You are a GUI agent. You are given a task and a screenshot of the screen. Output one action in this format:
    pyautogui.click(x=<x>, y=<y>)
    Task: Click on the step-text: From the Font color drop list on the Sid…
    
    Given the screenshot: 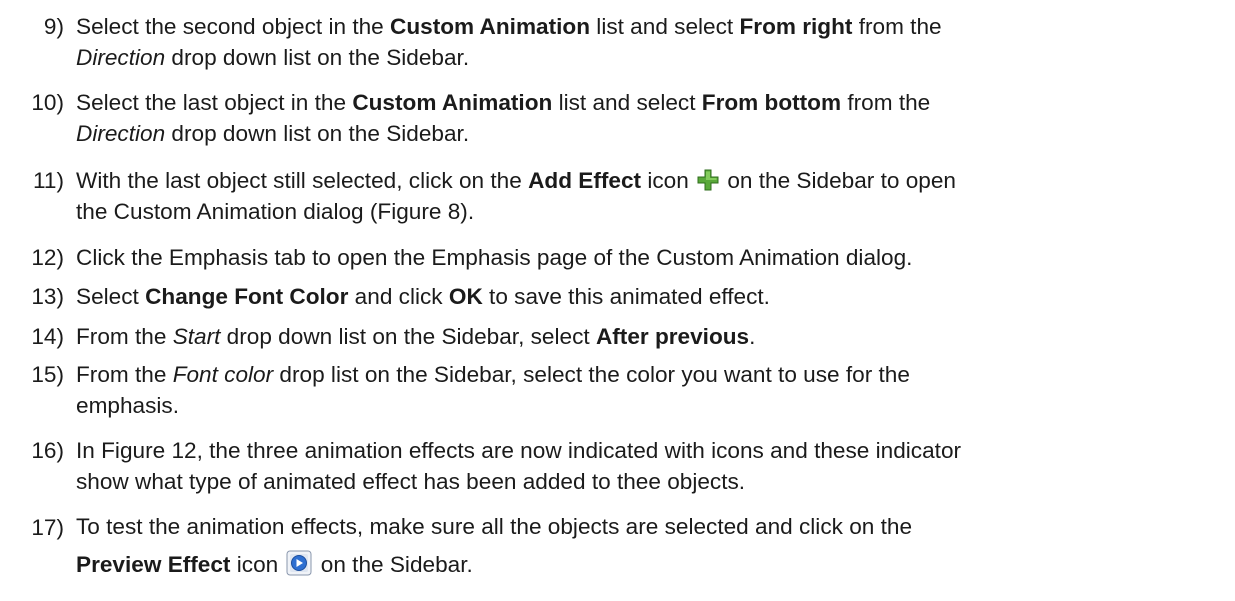 What is the action you would take?
    pyautogui.click(x=646, y=390)
    